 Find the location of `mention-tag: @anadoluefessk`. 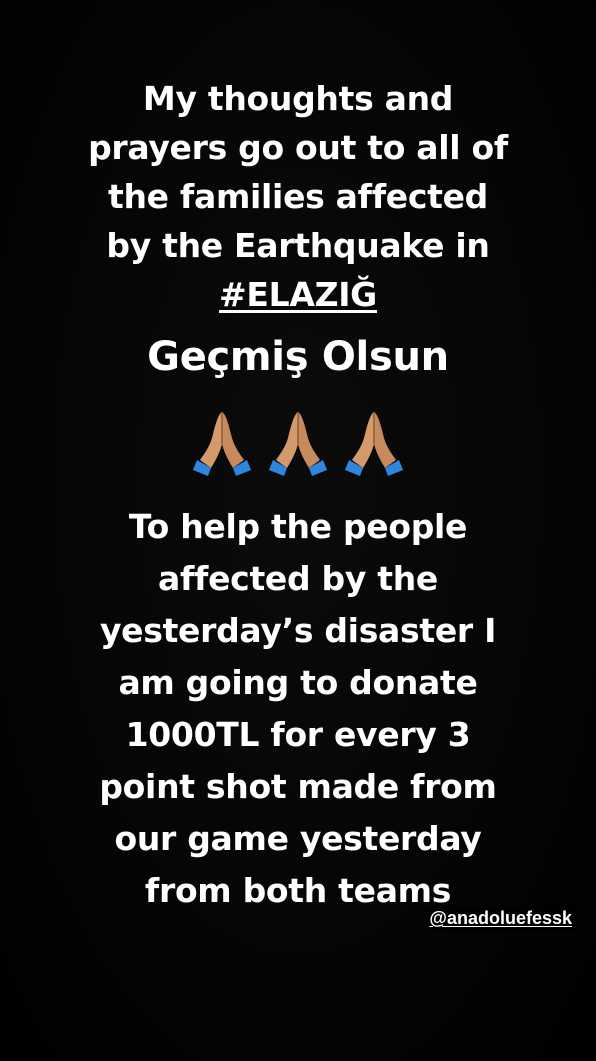

mention-tag: @anadoluefessk is located at coordinates (500, 918).